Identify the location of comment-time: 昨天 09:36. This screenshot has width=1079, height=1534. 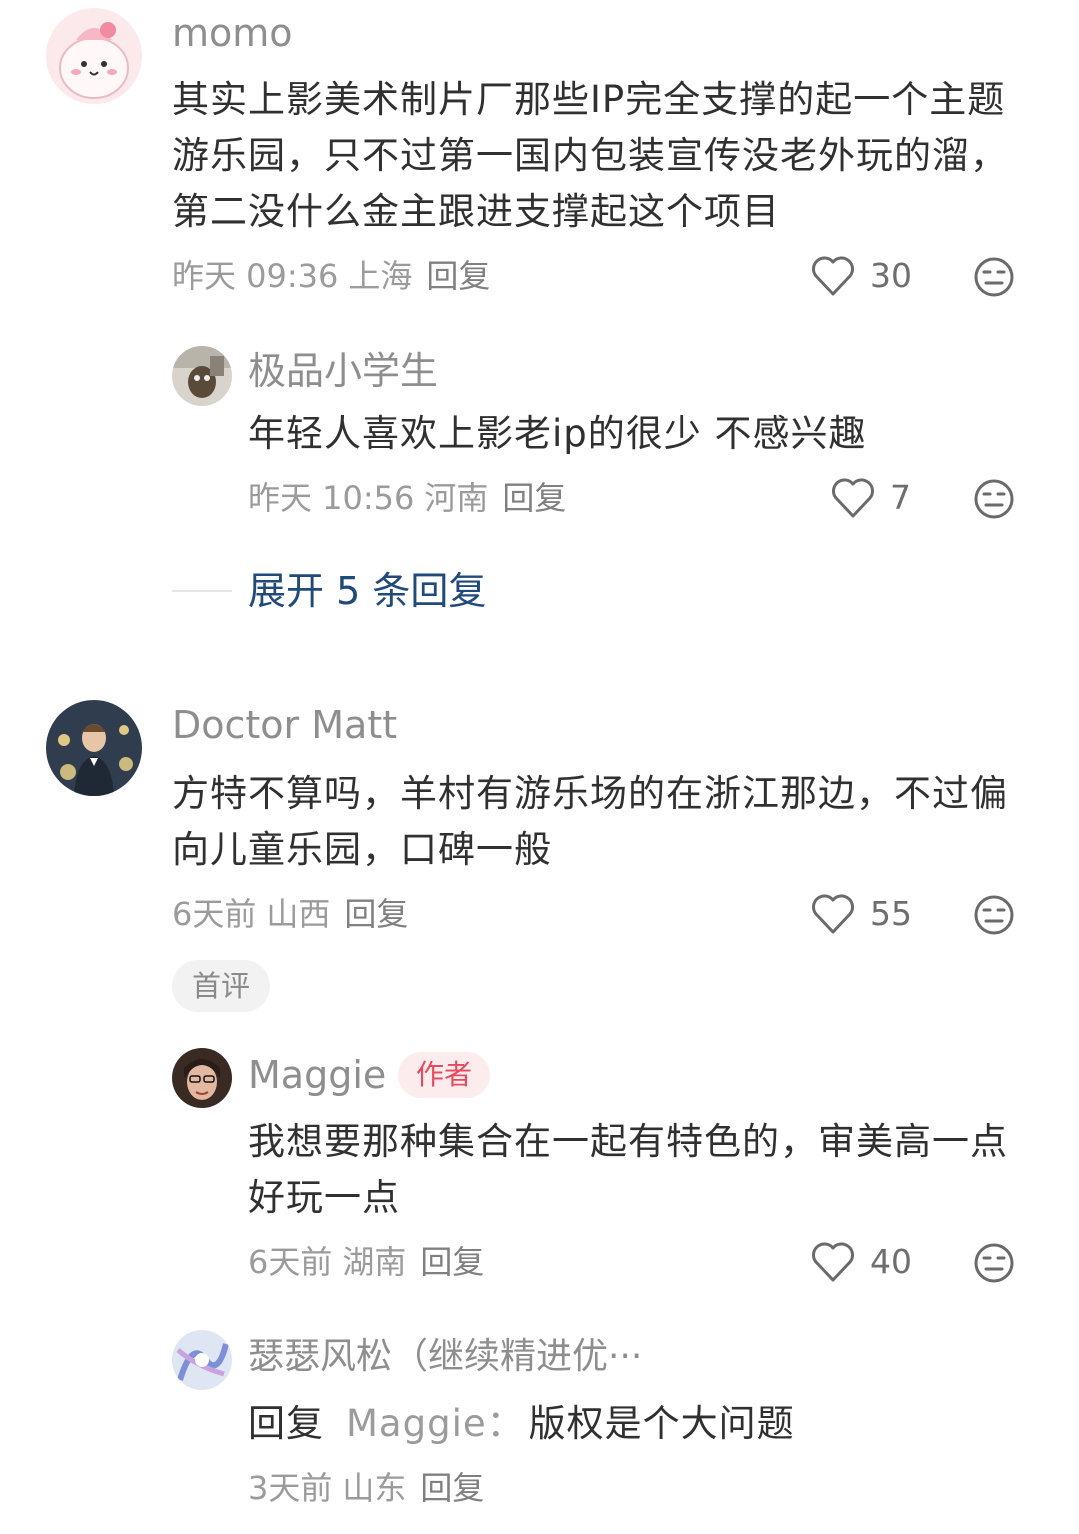
(255, 276).